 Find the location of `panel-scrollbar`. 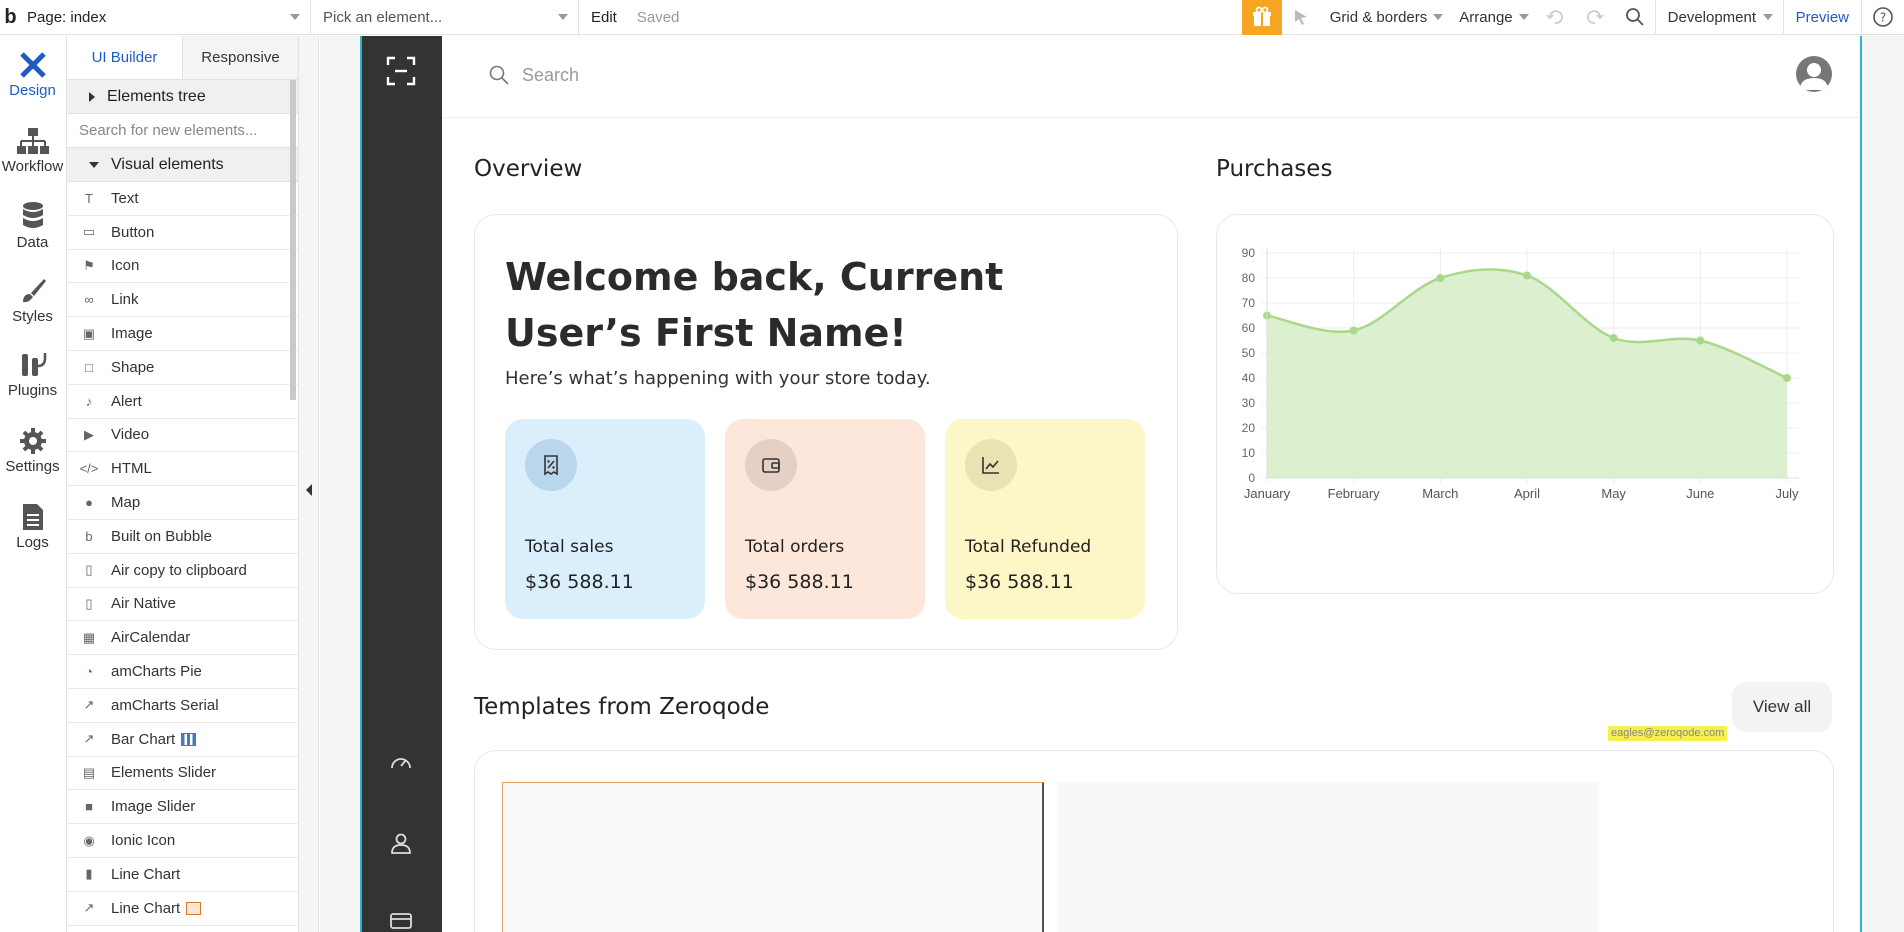

panel-scrollbar is located at coordinates (293, 240).